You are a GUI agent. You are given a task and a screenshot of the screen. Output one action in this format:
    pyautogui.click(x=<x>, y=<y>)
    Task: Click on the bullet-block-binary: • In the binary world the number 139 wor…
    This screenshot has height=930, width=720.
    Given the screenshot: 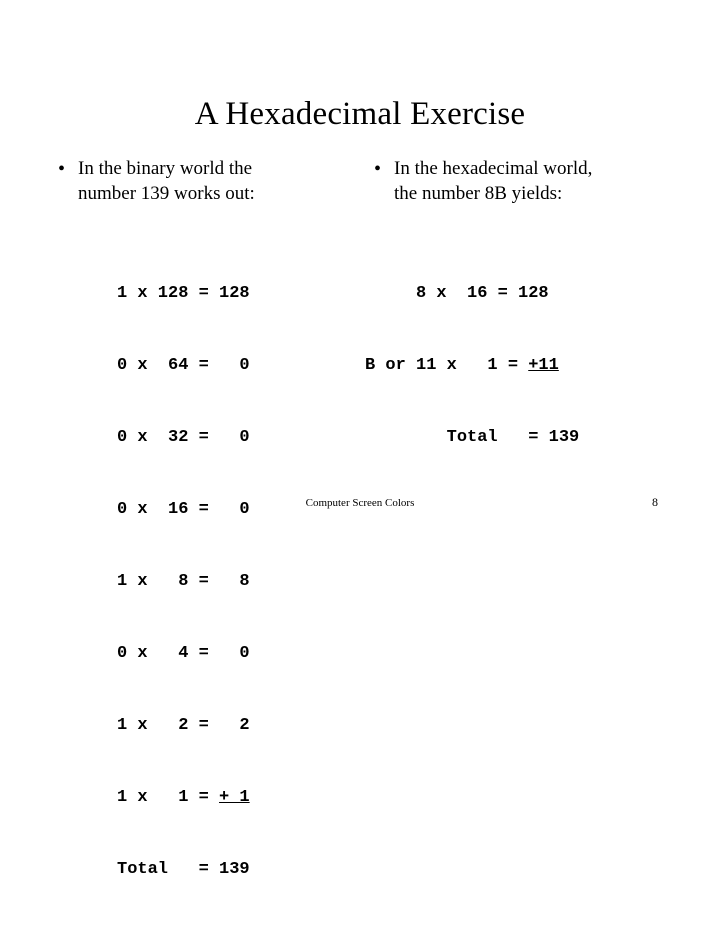 What is the action you would take?
    pyautogui.click(x=202, y=181)
    